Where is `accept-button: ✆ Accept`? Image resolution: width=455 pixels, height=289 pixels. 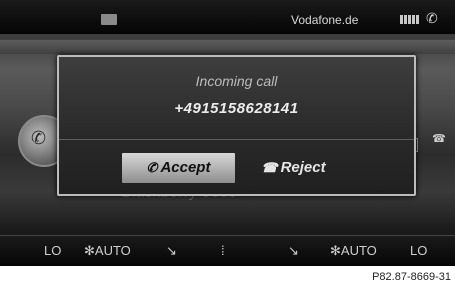 accept-button: ✆ Accept is located at coordinates (178, 168).